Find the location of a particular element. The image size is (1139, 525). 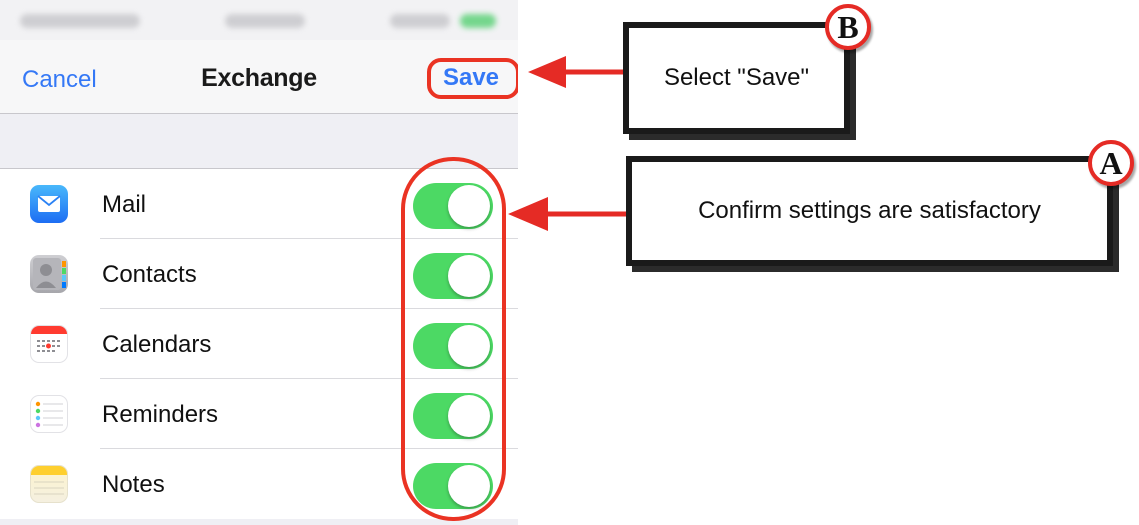

callout-confirm-settings: Confirm settings are satisfactory is located at coordinates (869, 211).